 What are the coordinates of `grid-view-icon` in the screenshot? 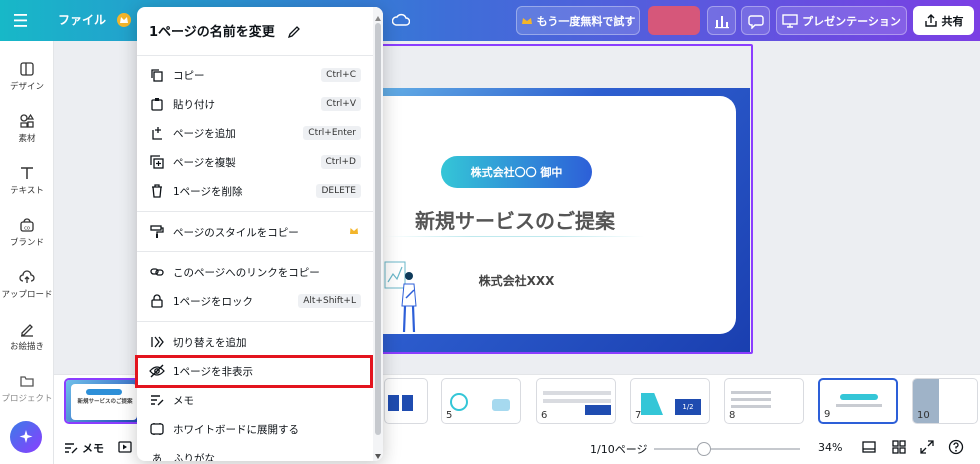 It's located at (899, 448).